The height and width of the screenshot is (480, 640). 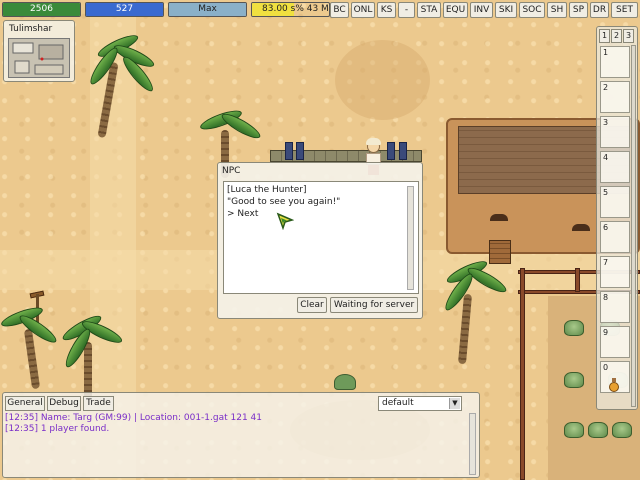 I want to click on shortcut-slot-5: 5, so click(x=615, y=202).